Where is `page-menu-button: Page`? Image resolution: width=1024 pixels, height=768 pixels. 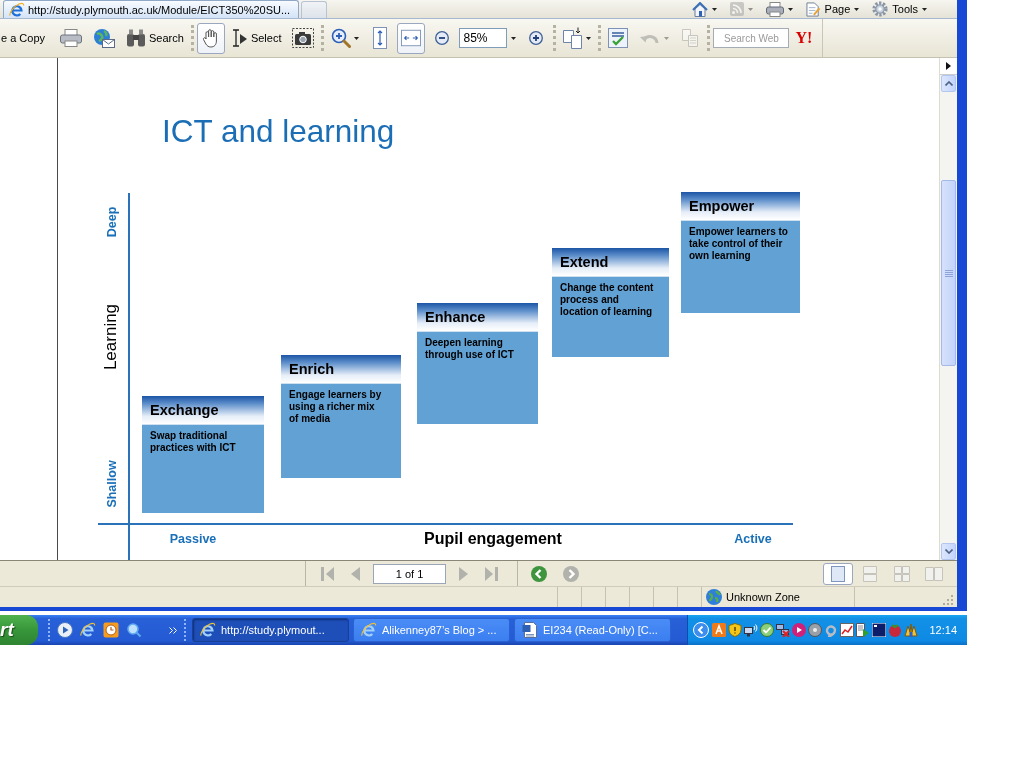
page-menu-button: Page is located at coordinates (832, 9).